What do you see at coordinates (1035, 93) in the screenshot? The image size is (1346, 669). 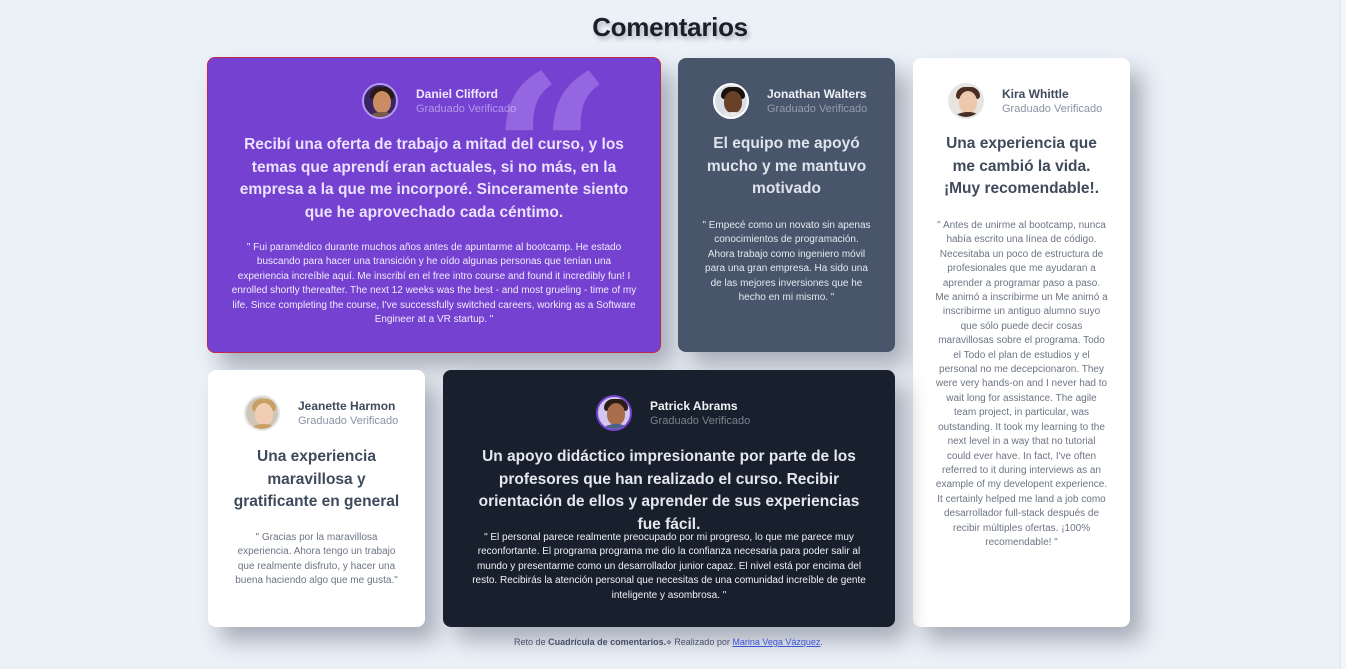 I see `author-name: Kira Whittle` at bounding box center [1035, 93].